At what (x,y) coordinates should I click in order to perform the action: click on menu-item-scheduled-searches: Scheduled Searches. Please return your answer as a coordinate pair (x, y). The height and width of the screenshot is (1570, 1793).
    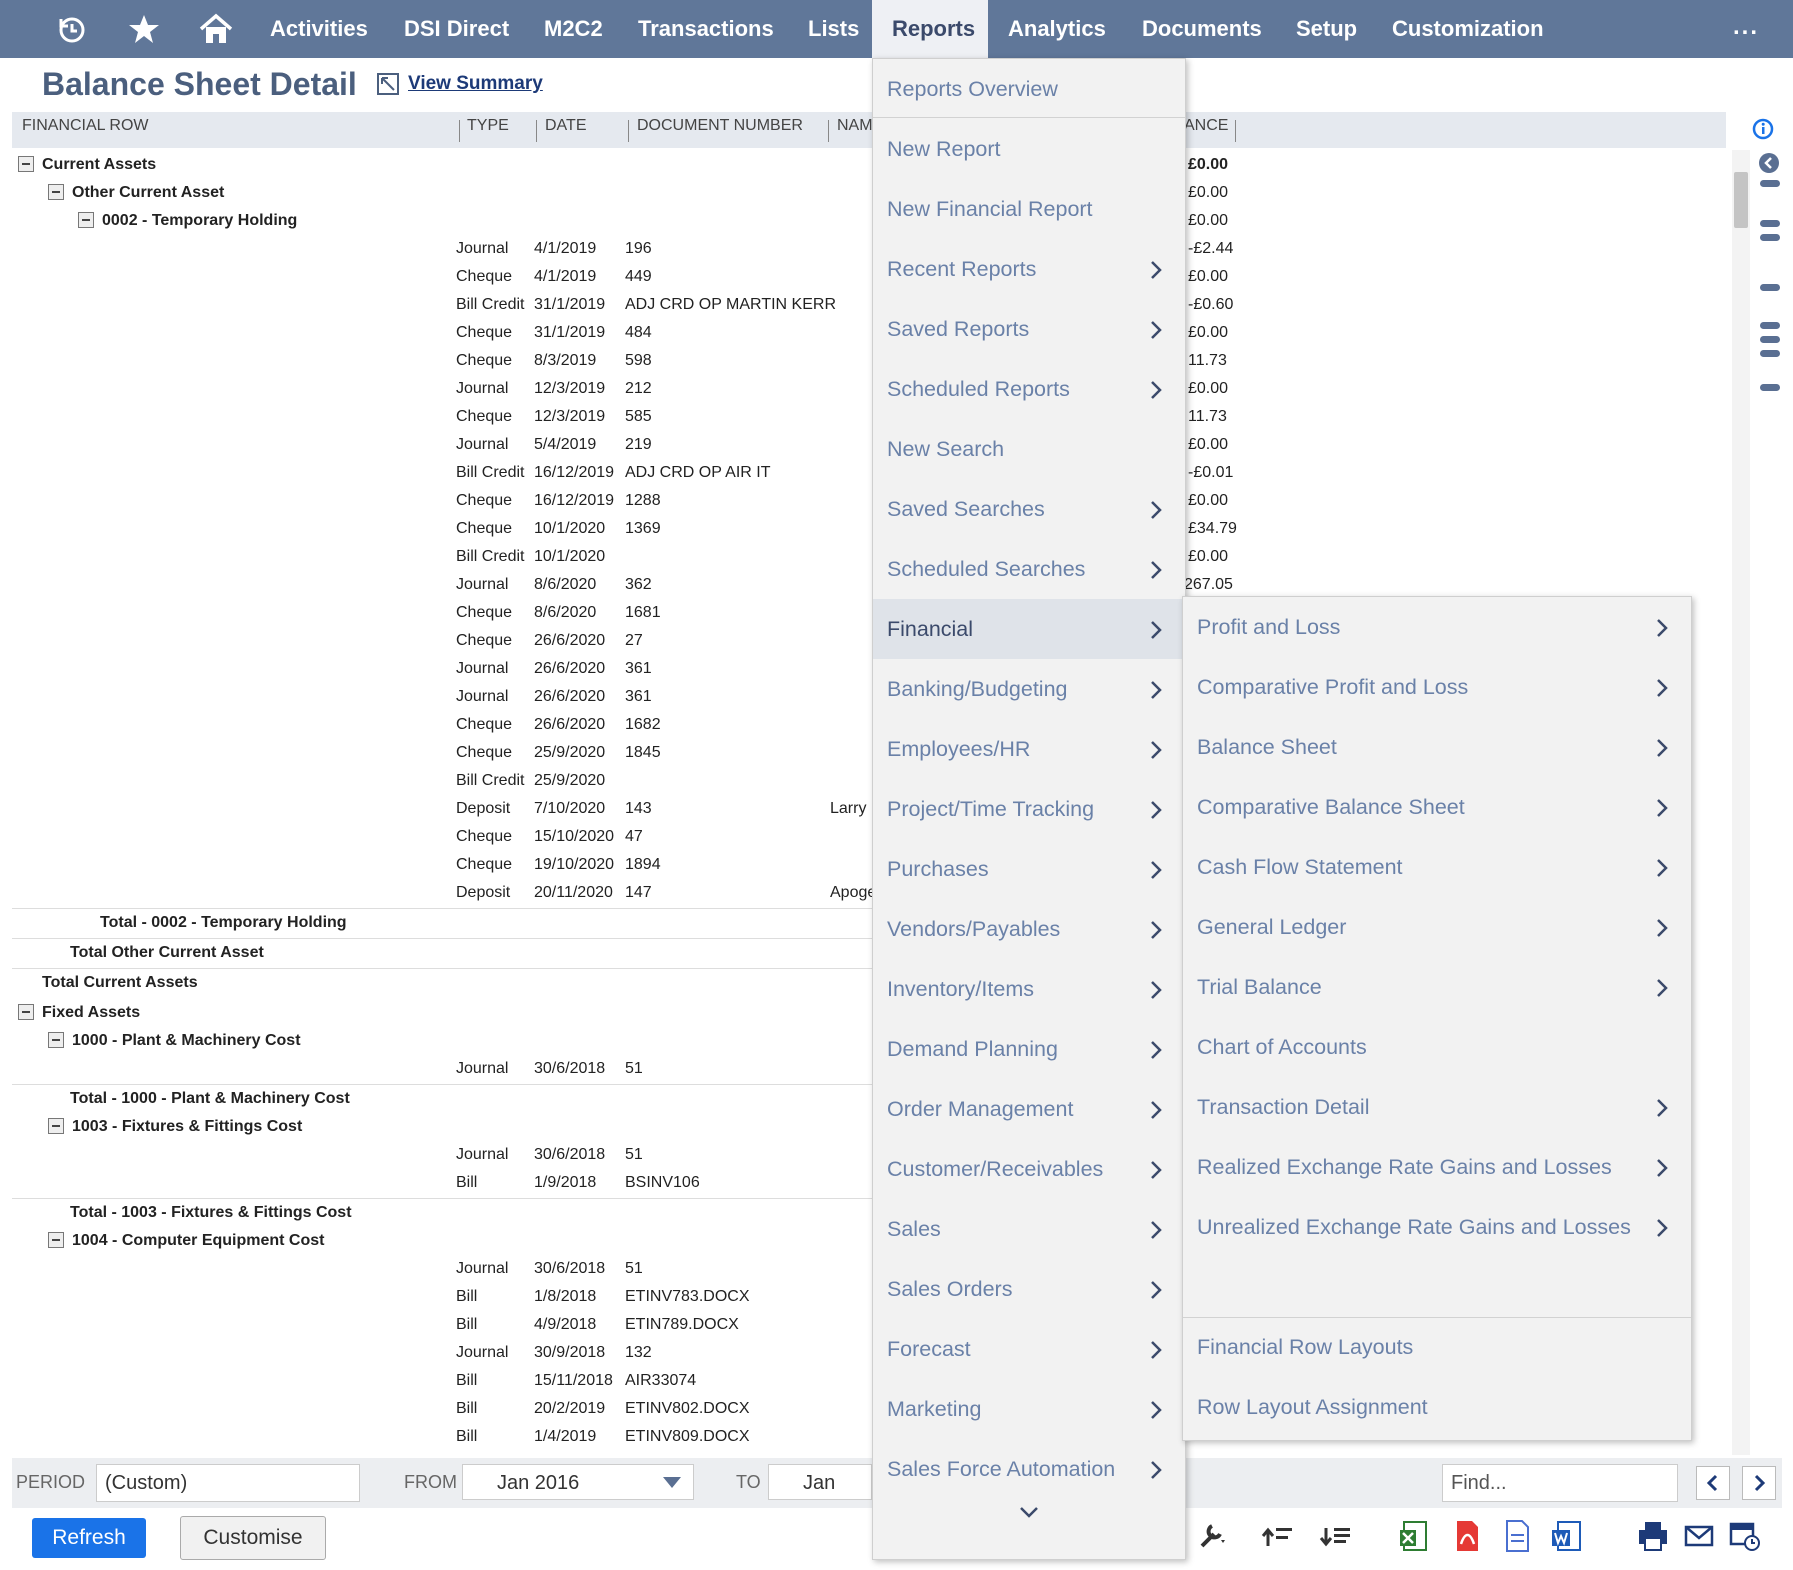
    Looking at the image, I should click on (1029, 569).